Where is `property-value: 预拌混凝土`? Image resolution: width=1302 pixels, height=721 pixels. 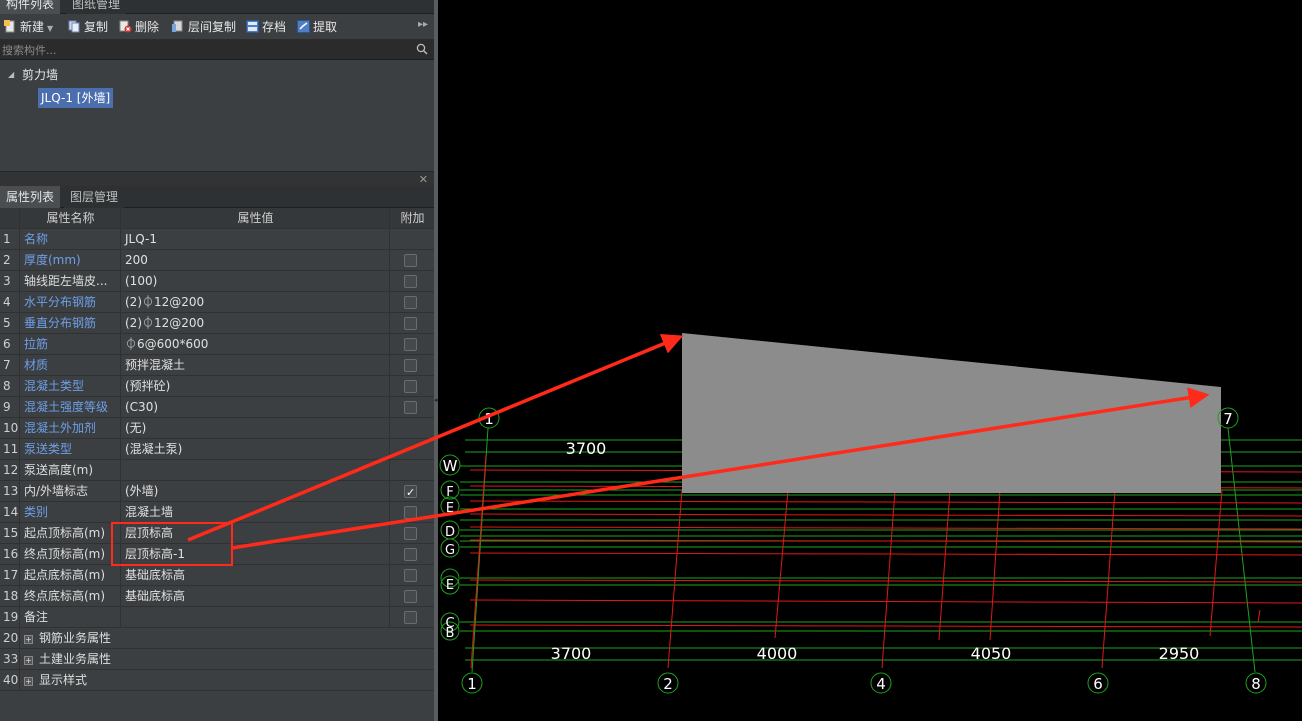 property-value: 预拌混凝土 is located at coordinates (256, 365).